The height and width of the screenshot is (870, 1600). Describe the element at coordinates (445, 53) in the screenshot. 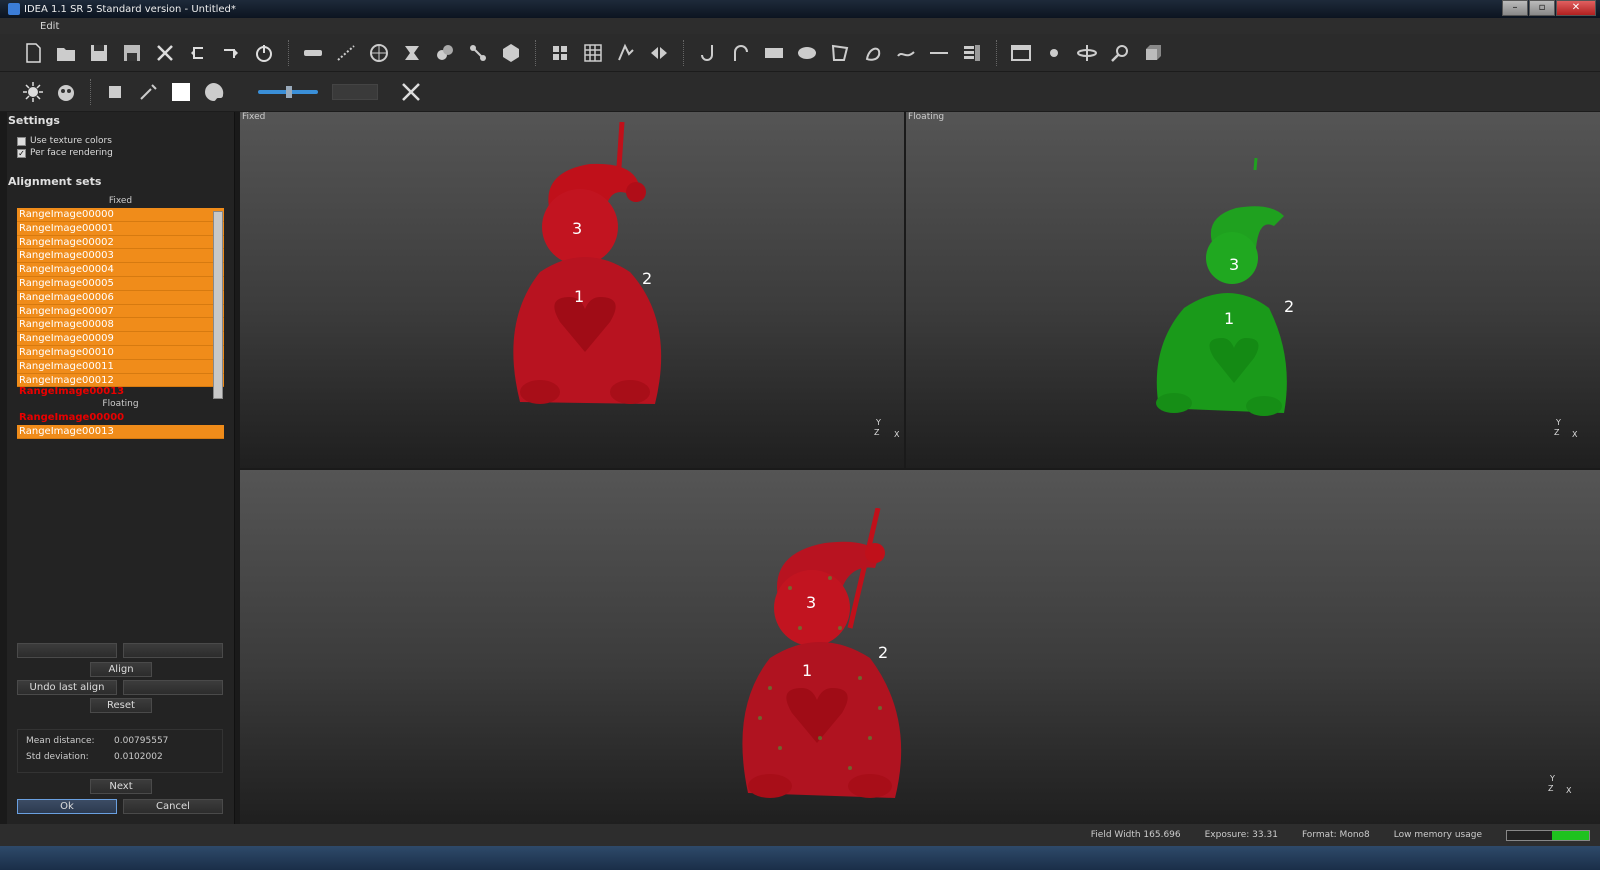

I see `merge-icon` at that location.